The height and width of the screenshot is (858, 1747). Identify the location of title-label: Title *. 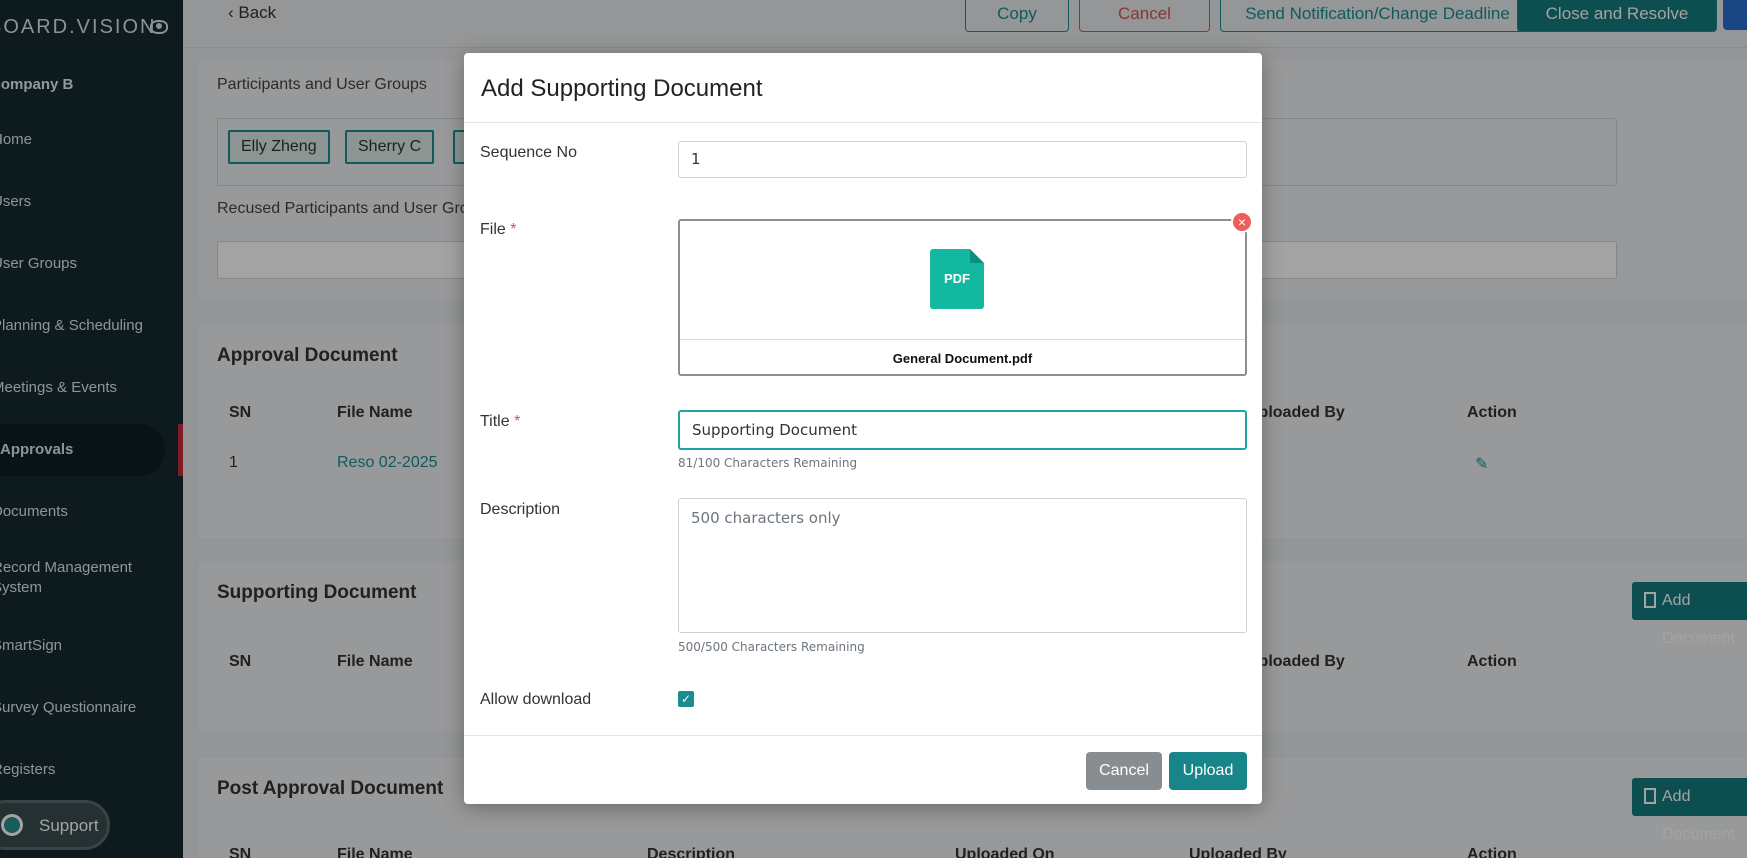
(500, 422).